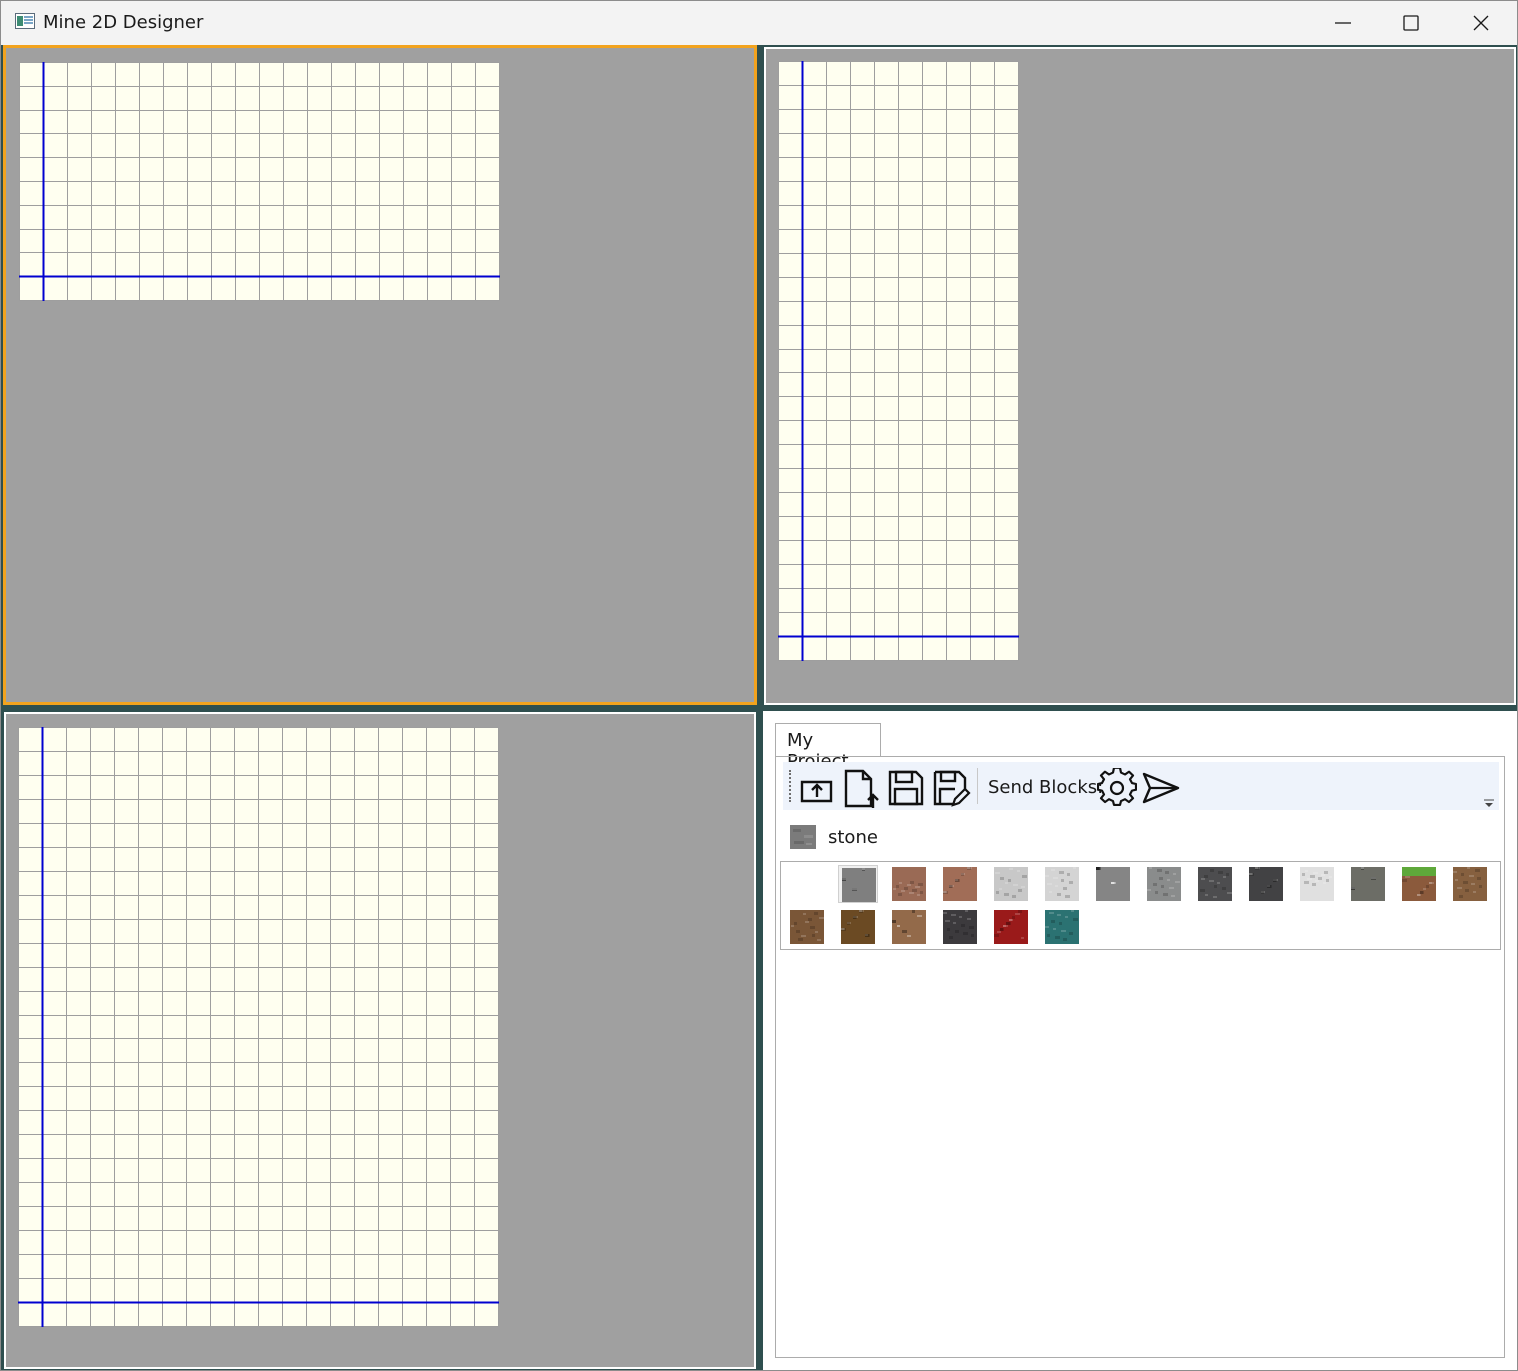 The image size is (1518, 1371). I want to click on coarse-dirt-texture, so click(807, 927).